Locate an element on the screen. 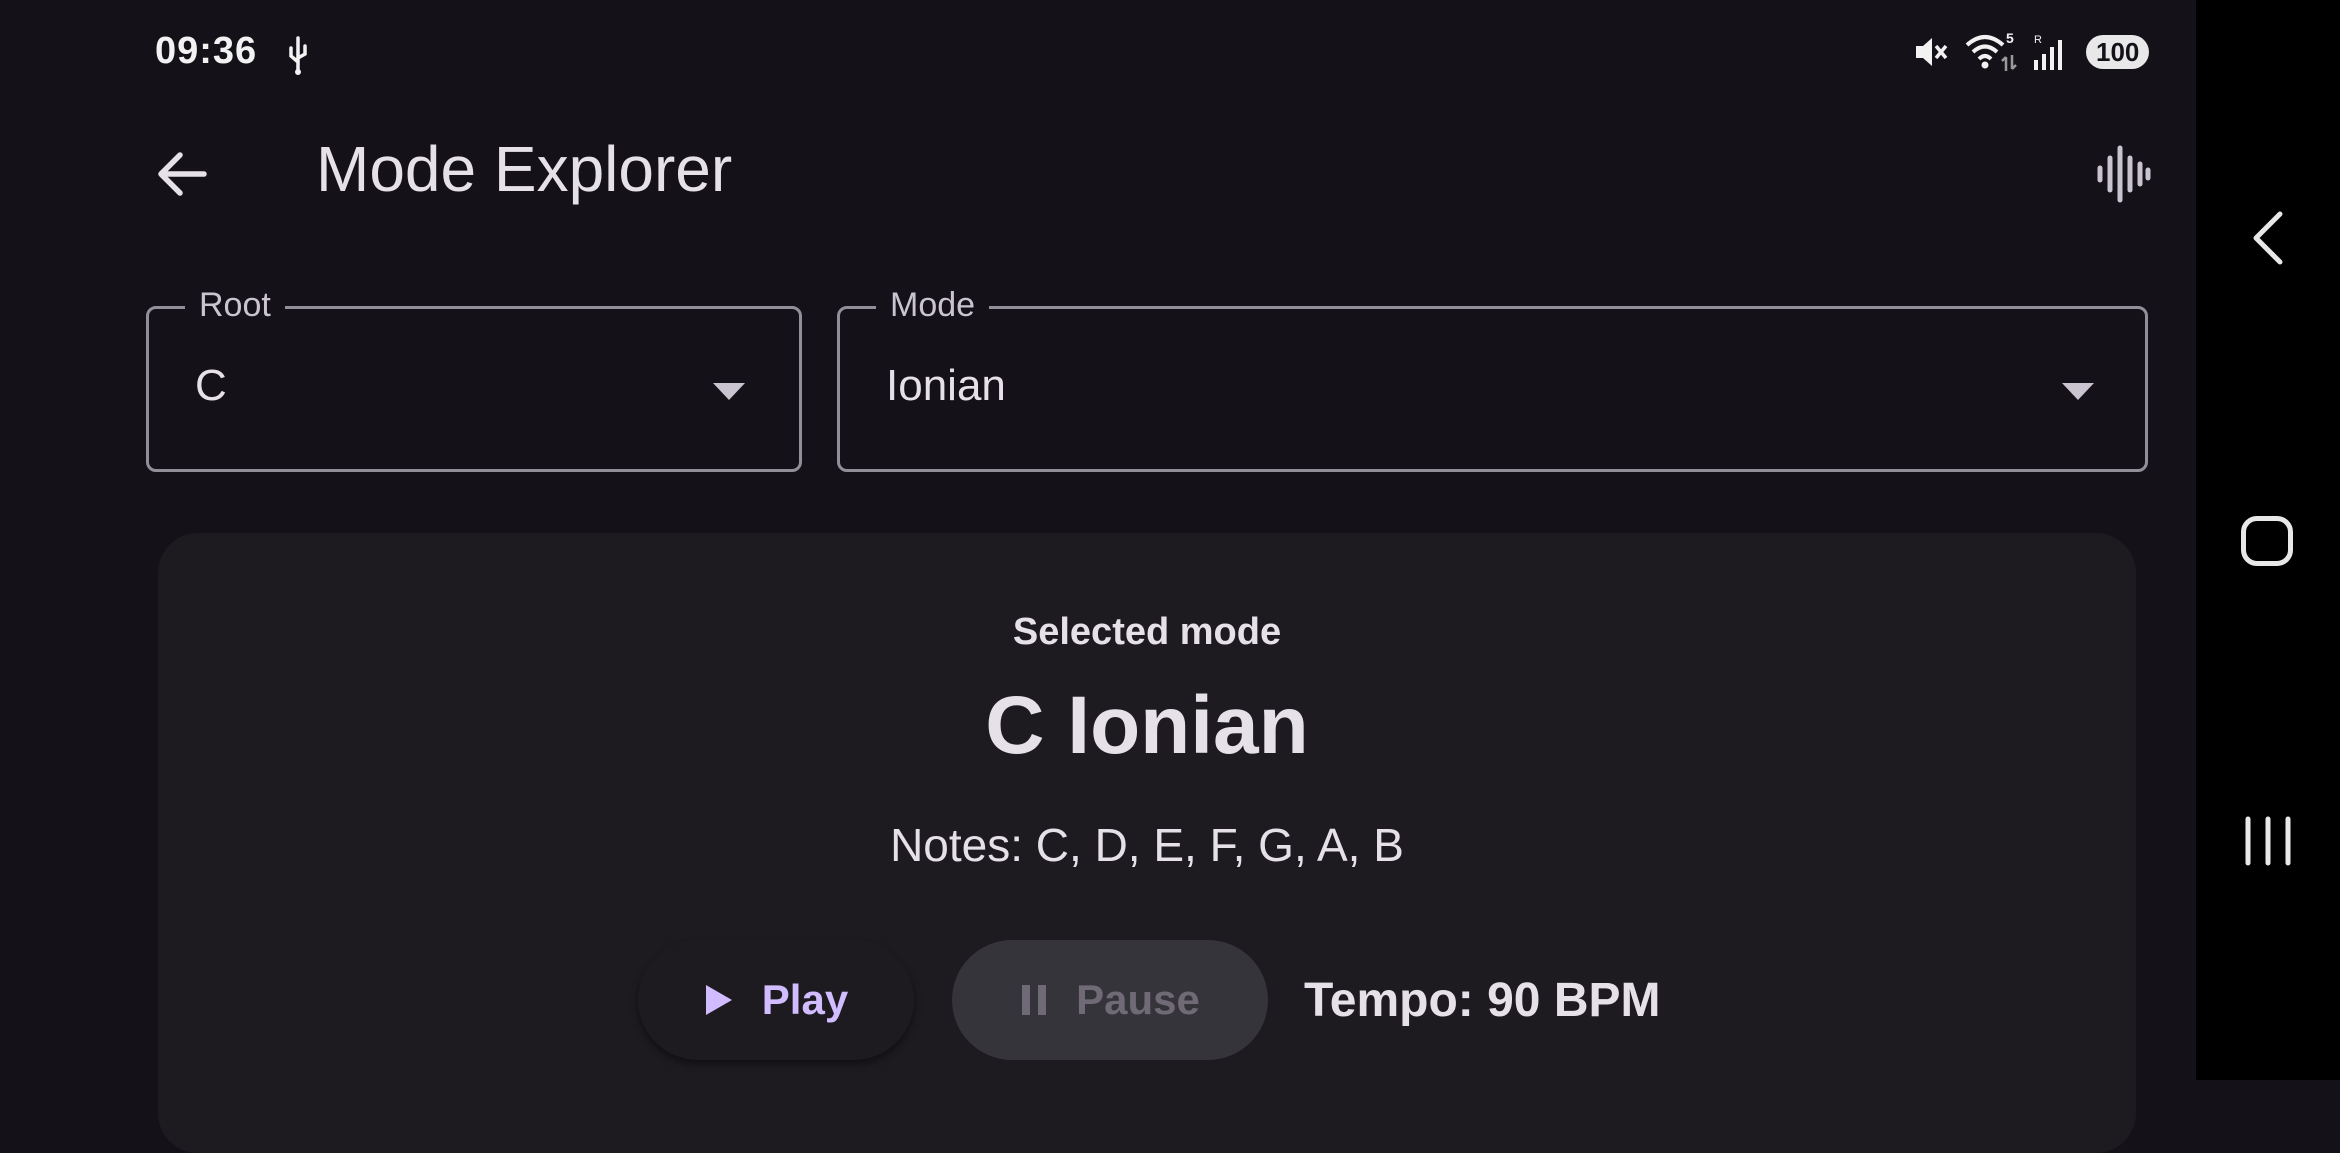 The image size is (2340, 1153). play-icon is located at coordinates (718, 1000).